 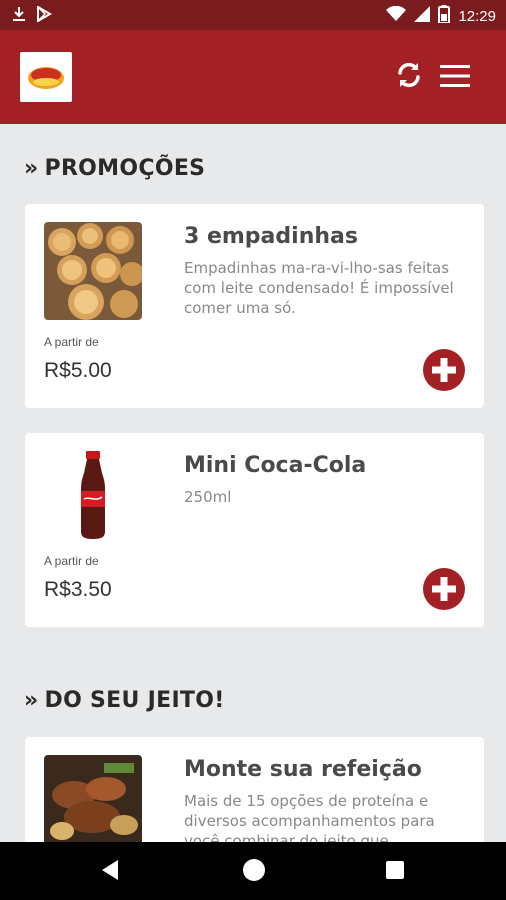 What do you see at coordinates (93, 798) in the screenshot?
I see `product-image-refeicao` at bounding box center [93, 798].